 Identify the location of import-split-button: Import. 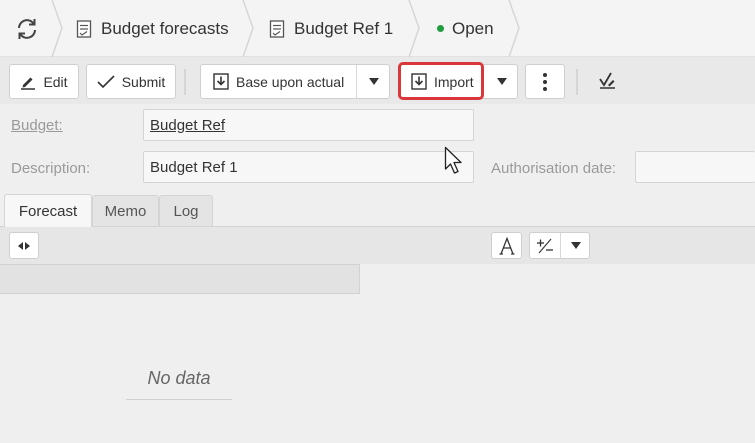
(459, 81).